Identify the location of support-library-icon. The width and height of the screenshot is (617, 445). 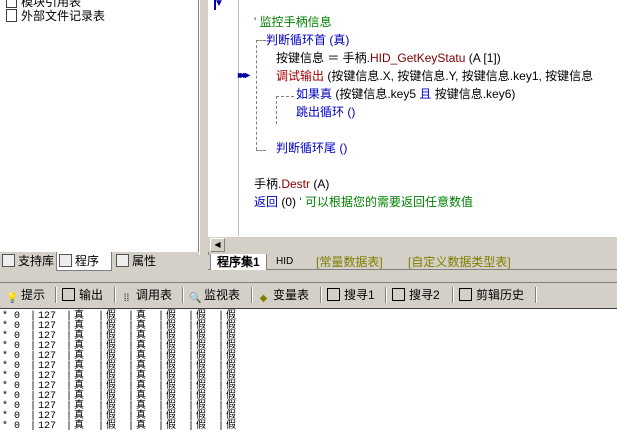
(8, 260).